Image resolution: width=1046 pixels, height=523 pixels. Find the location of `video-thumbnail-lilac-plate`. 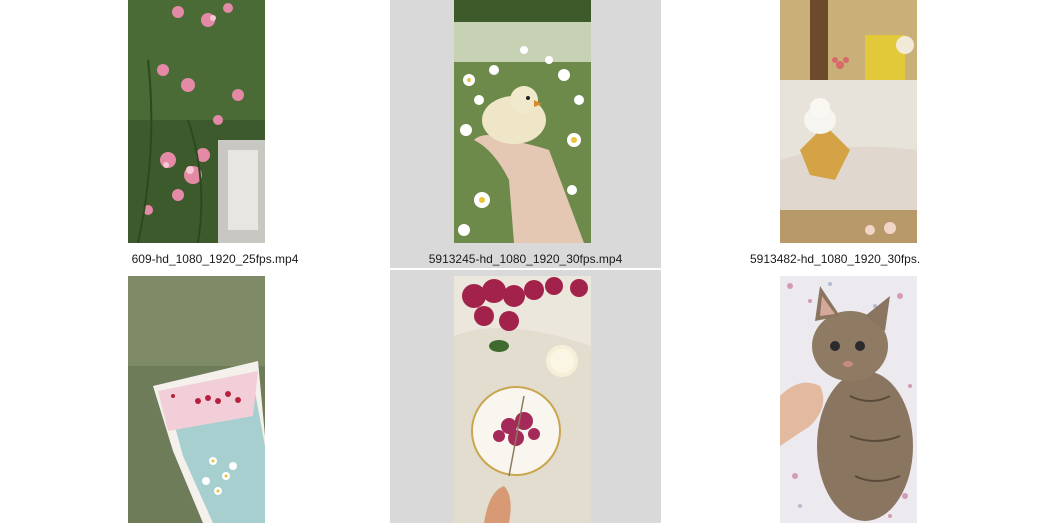

video-thumbnail-lilac-plate is located at coordinates (522, 399).